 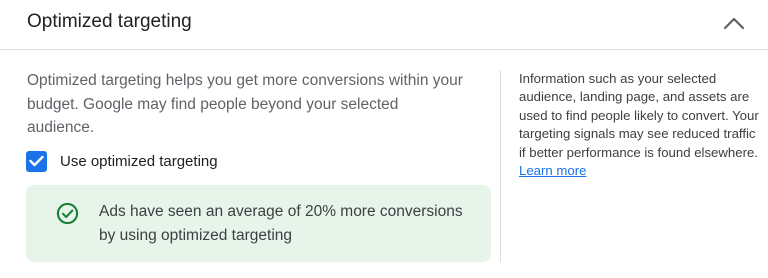 I want to click on checkmark-icon, so click(x=36, y=161).